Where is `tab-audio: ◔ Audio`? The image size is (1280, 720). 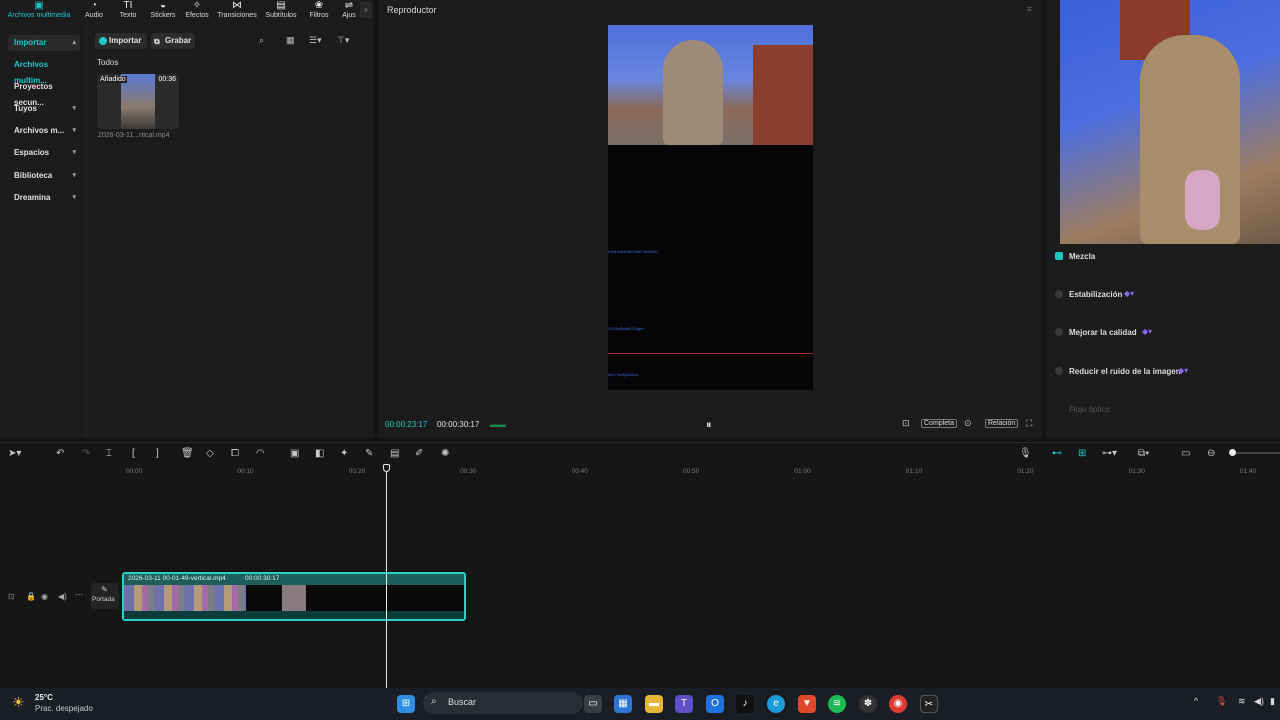 tab-audio: ◔ Audio is located at coordinates (94, 11).